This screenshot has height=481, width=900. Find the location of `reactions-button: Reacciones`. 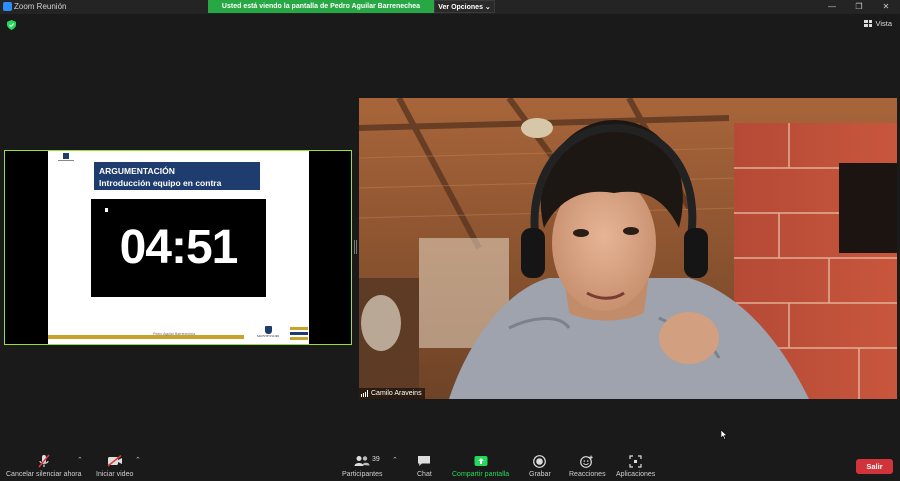

reactions-button: Reacciones is located at coordinates (587, 466).